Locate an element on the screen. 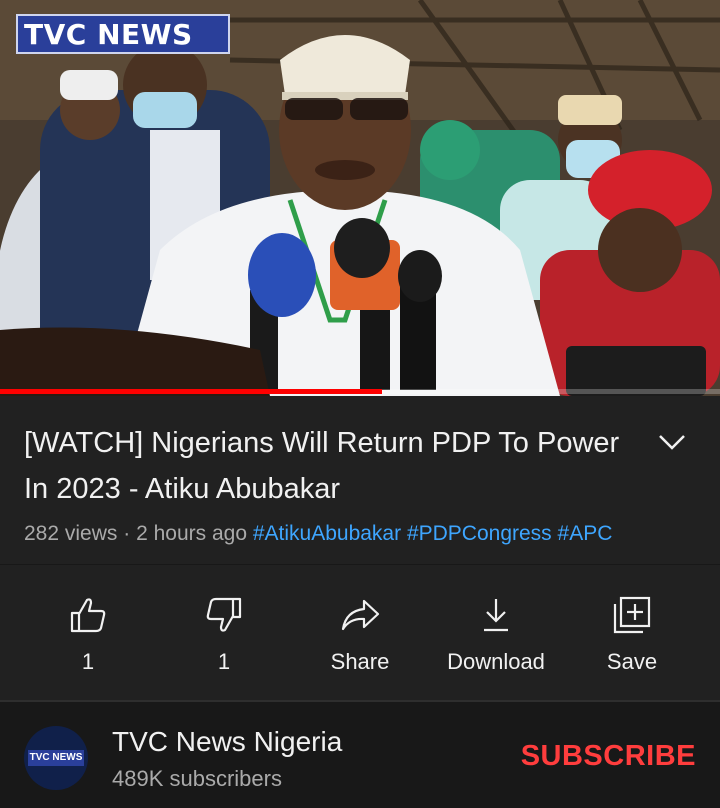 Image resolution: width=720 pixels, height=808 pixels. save-playlist-icon is located at coordinates (632, 615).